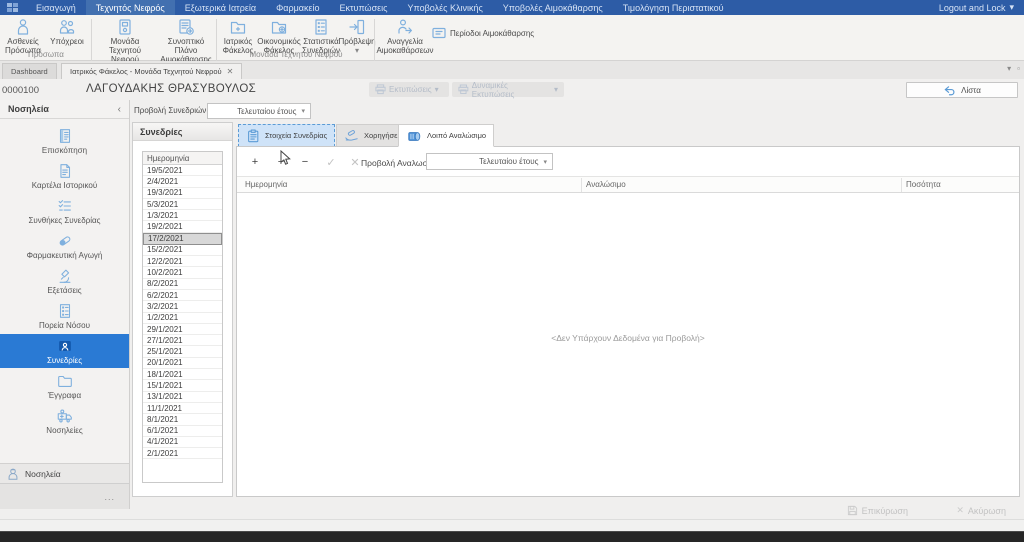  I want to click on sidebar-item-session-conditions: Συνθήκες Συνεδρίας, so click(64, 211).